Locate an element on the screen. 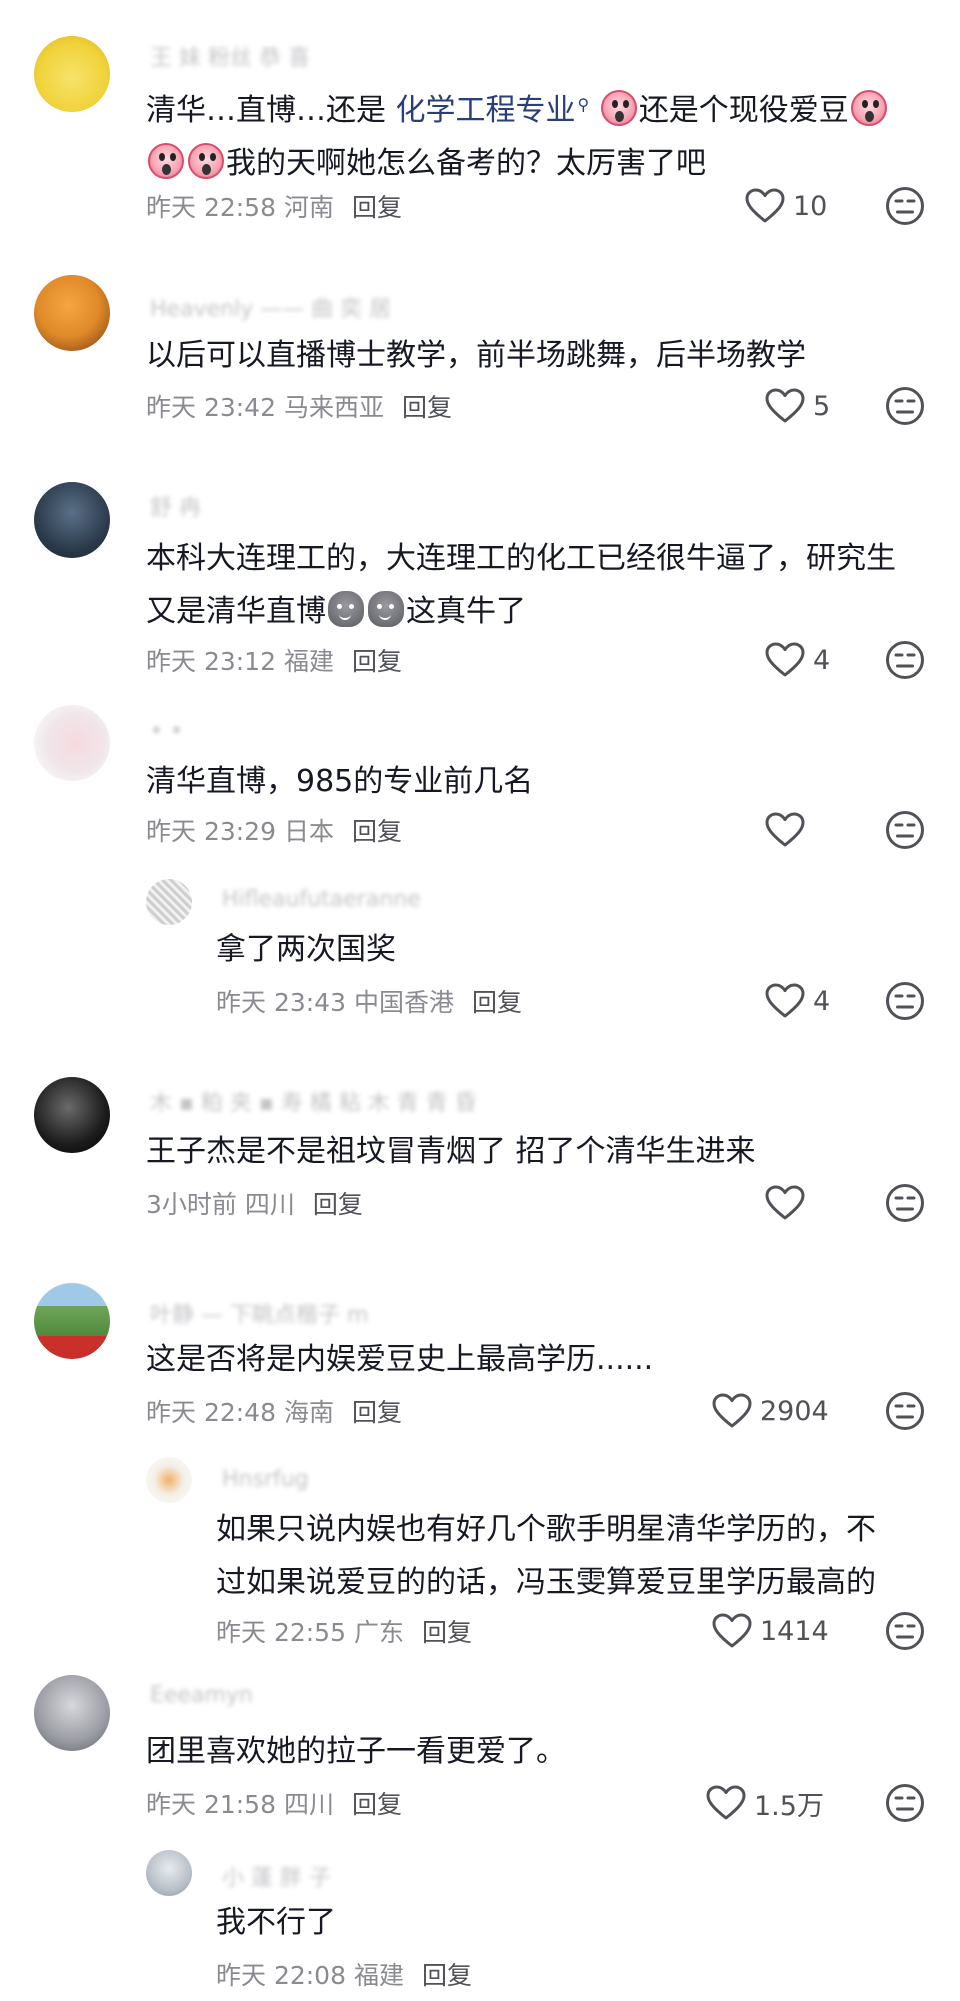  comment-meta: 昨天 22:08 福建 回复 is located at coordinates (344, 1974).